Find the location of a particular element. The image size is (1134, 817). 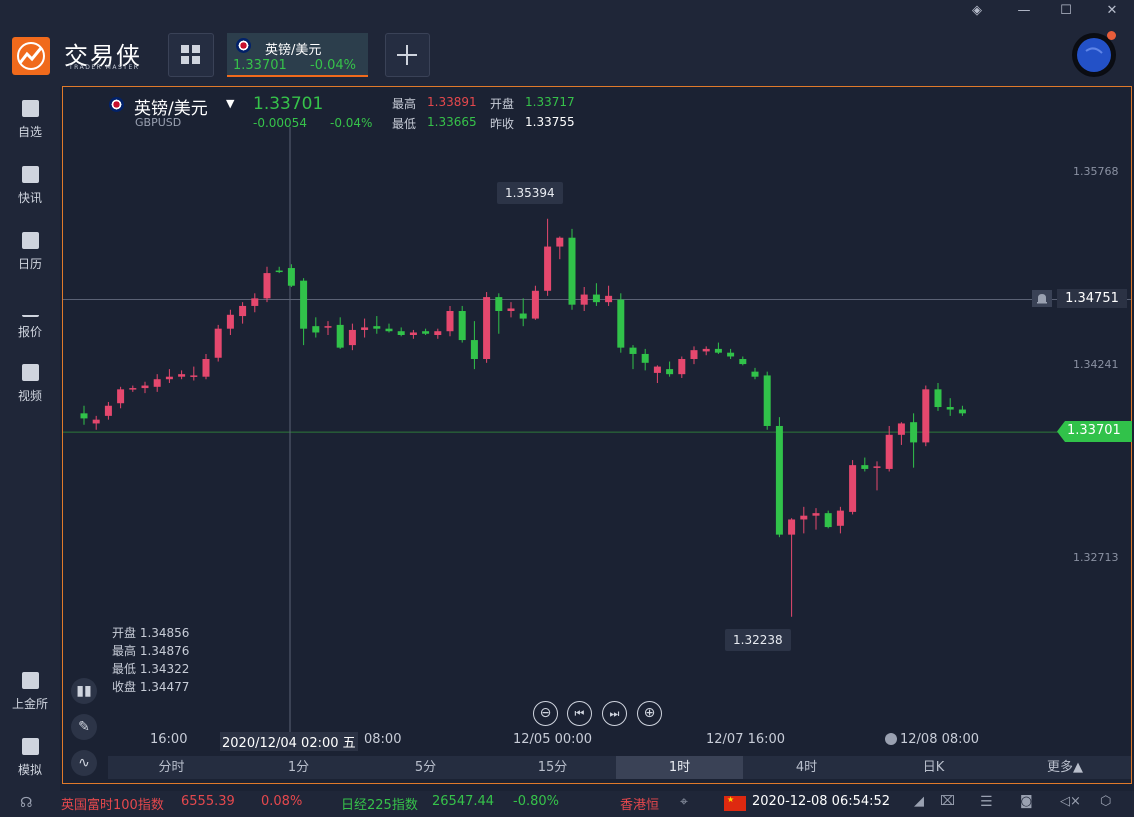

line-tool-button: ∿ is located at coordinates (84, 763).